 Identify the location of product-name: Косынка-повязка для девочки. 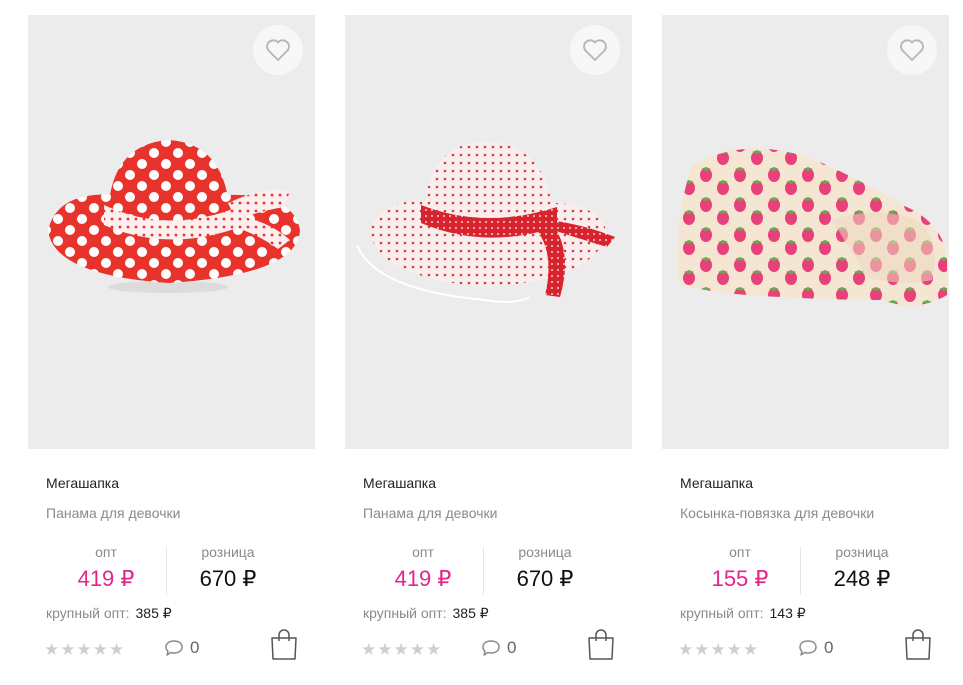
(777, 513).